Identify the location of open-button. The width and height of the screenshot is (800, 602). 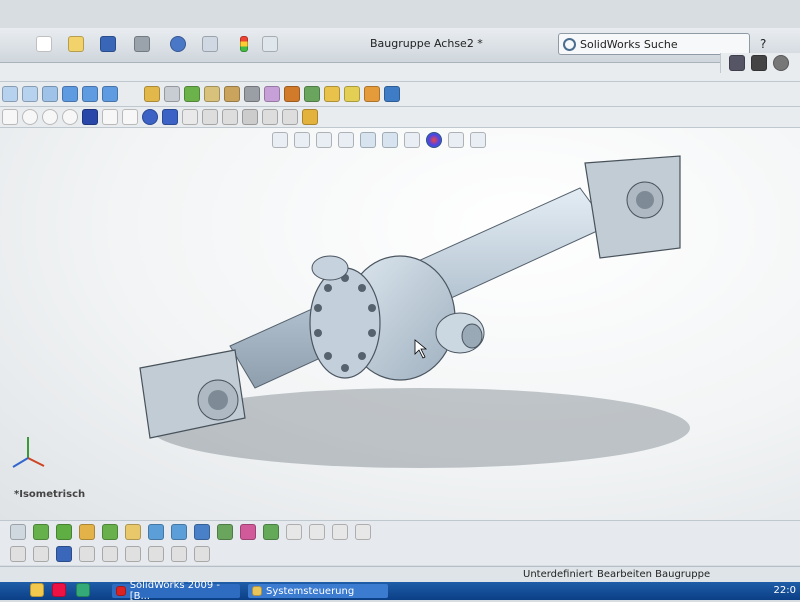
(76, 45).